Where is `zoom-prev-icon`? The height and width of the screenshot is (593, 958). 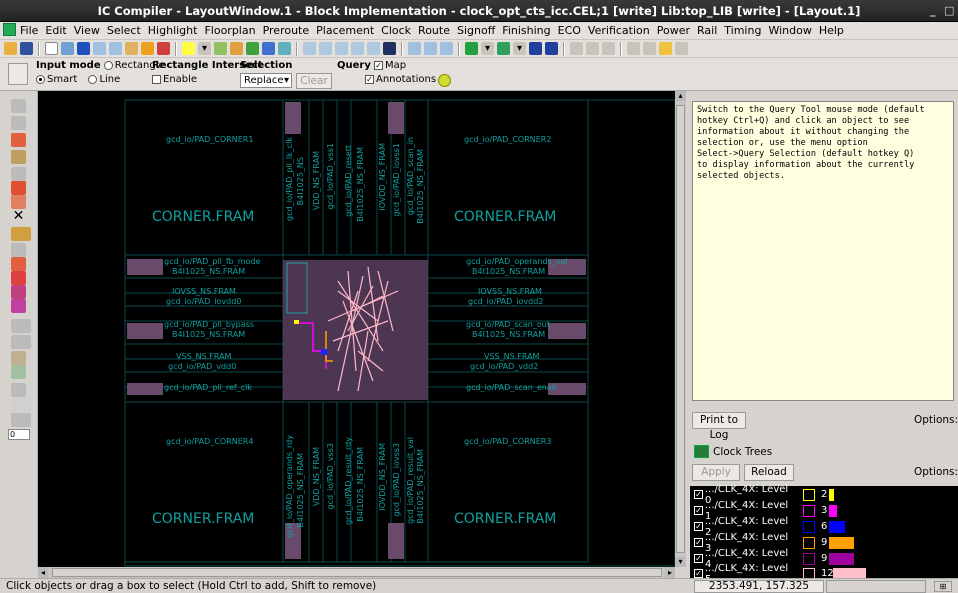
zoom-prev-icon is located at coordinates (341, 48).